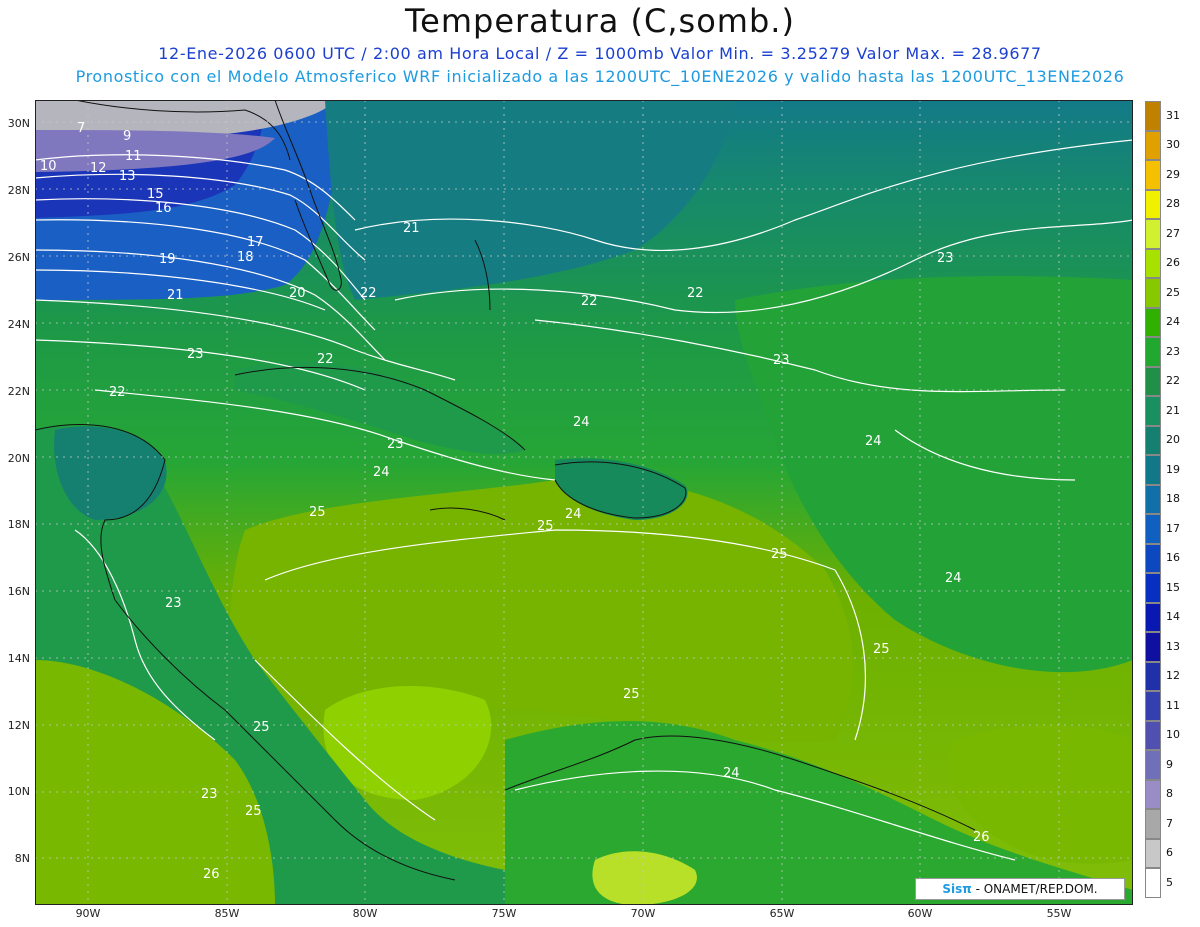 The height and width of the screenshot is (927, 1200). I want to click on lat-label: 10N, so click(18, 791).